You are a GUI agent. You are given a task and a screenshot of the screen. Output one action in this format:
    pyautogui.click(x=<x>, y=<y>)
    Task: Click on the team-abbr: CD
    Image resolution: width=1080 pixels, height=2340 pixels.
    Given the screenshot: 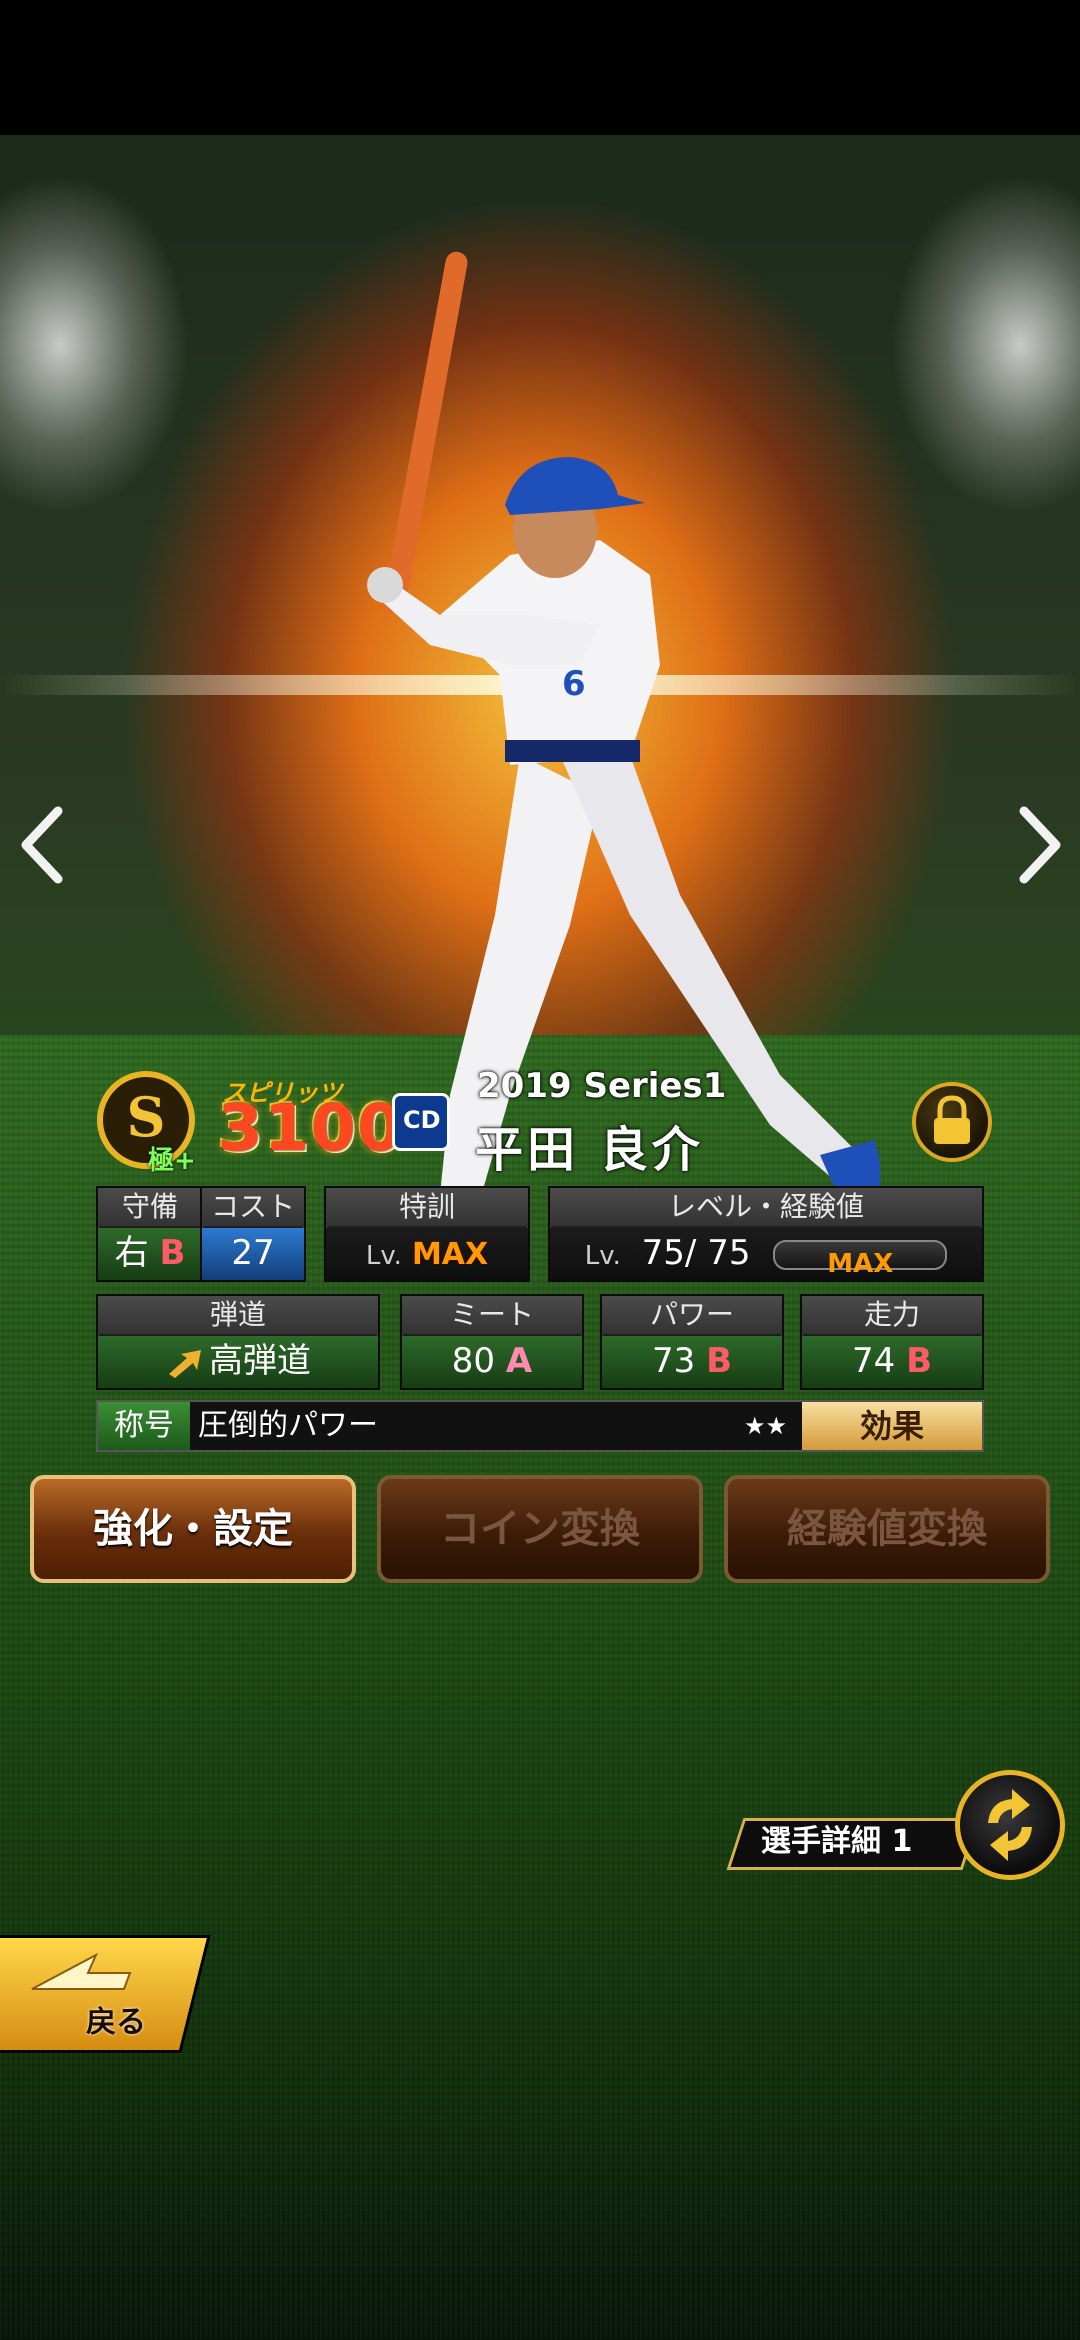 What is the action you would take?
    pyautogui.click(x=422, y=1120)
    